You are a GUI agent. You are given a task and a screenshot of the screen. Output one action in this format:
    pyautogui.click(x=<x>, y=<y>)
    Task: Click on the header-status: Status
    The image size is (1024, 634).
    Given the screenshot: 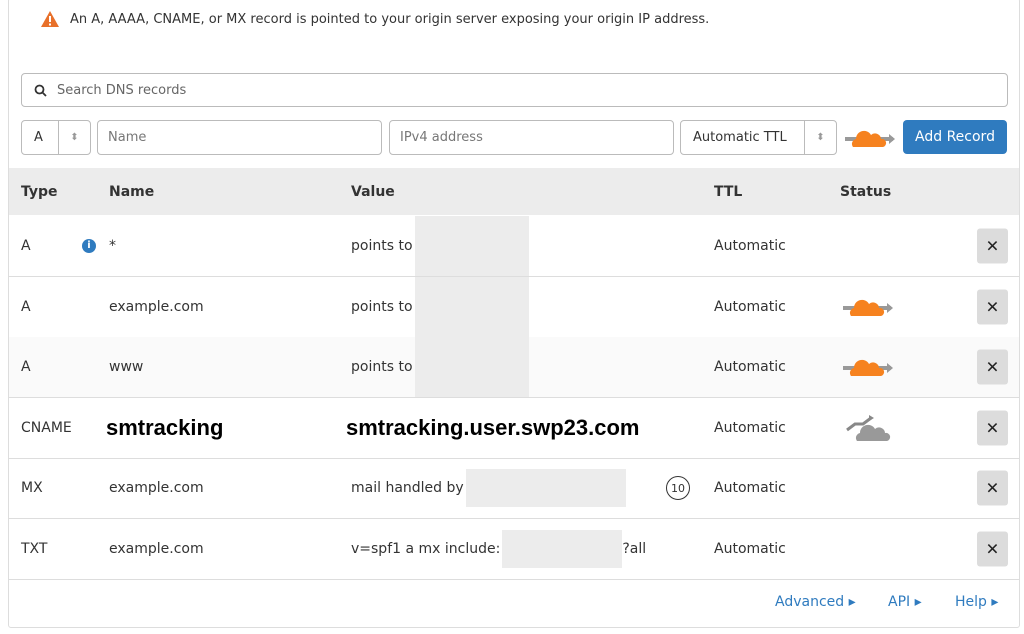 What is the action you would take?
    pyautogui.click(x=866, y=191)
    